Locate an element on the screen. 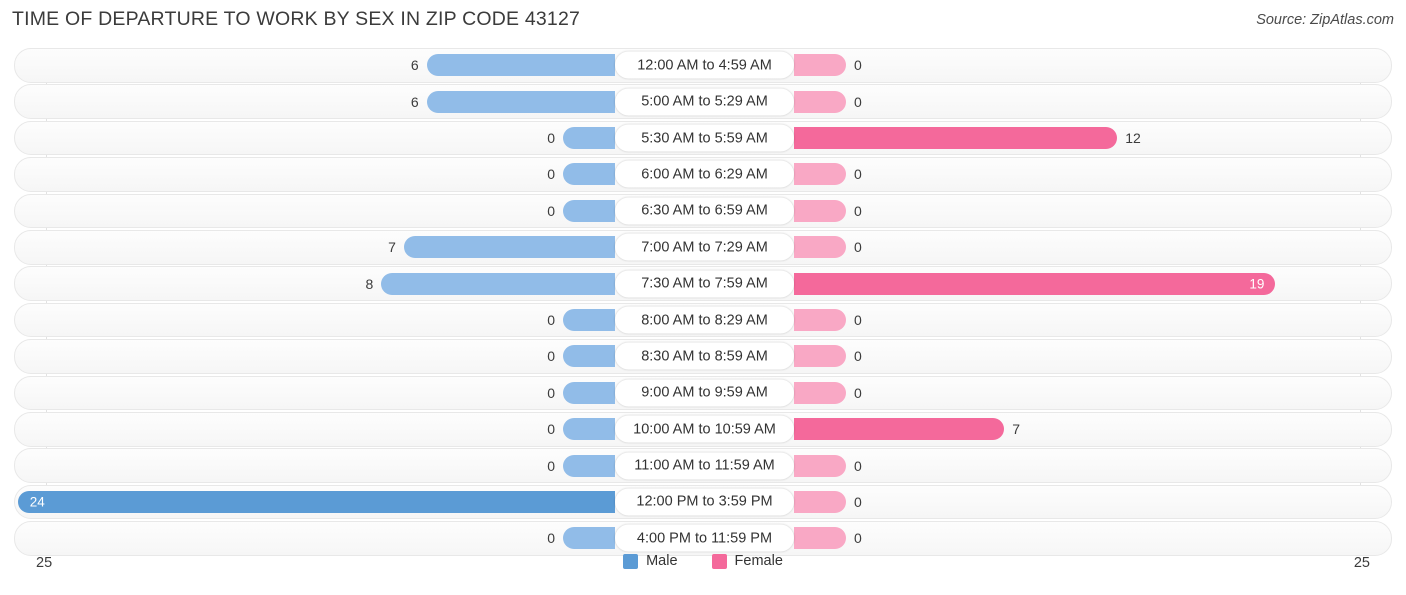  bar-row-inner: 0 0 11:00 AM to 11:59 AM is located at coordinates (703, 465).